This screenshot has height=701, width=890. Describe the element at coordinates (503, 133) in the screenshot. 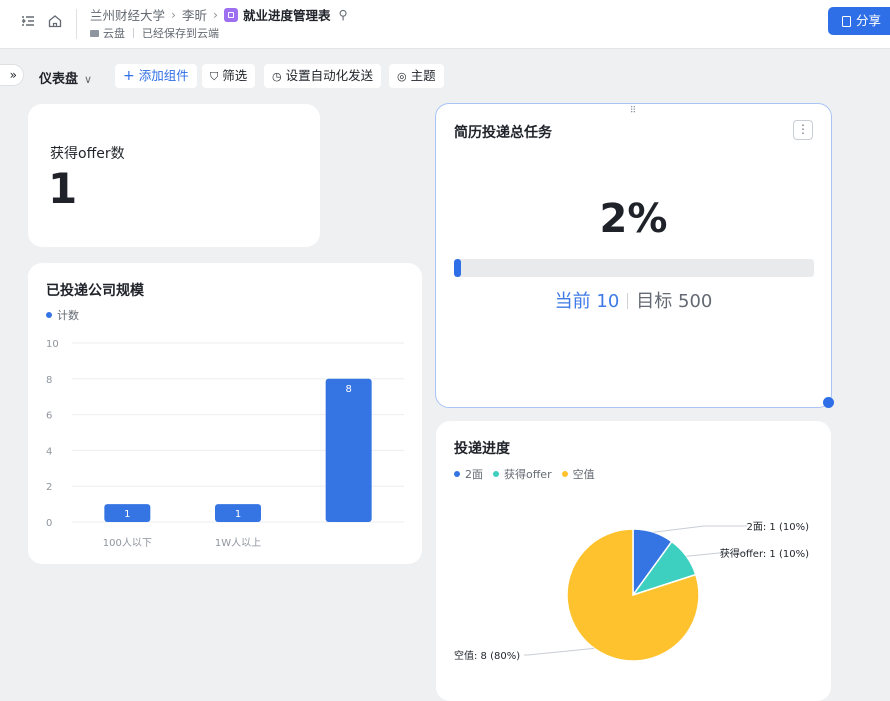

I see `card-title: 简历投递总任务` at that location.